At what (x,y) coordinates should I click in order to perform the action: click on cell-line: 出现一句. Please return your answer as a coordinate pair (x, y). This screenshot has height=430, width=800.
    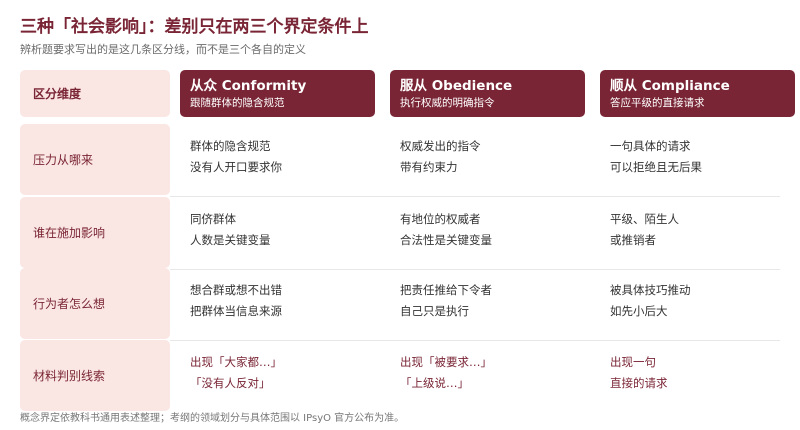
    Looking at the image, I should click on (633, 362).